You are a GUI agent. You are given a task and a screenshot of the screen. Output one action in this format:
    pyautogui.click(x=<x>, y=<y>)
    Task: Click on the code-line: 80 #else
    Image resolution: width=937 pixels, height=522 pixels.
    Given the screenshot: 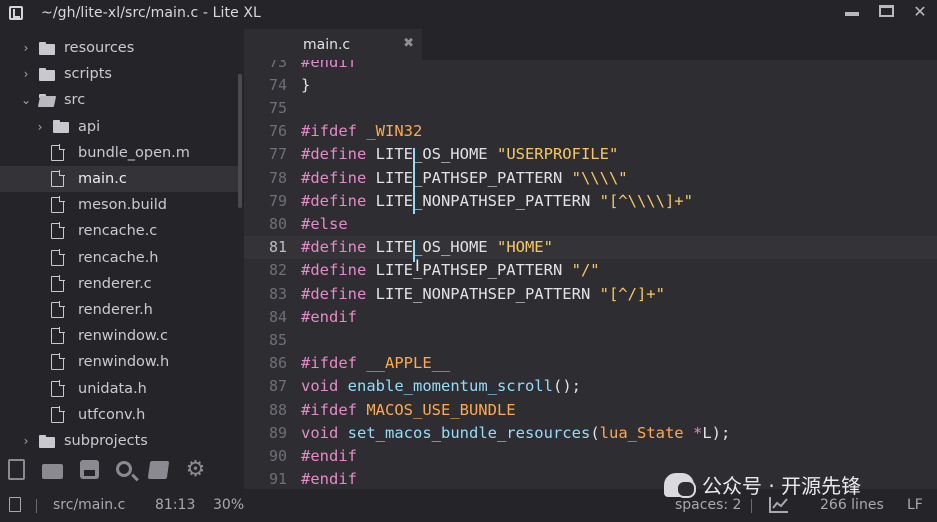 What is the action you would take?
    pyautogui.click(x=590, y=223)
    